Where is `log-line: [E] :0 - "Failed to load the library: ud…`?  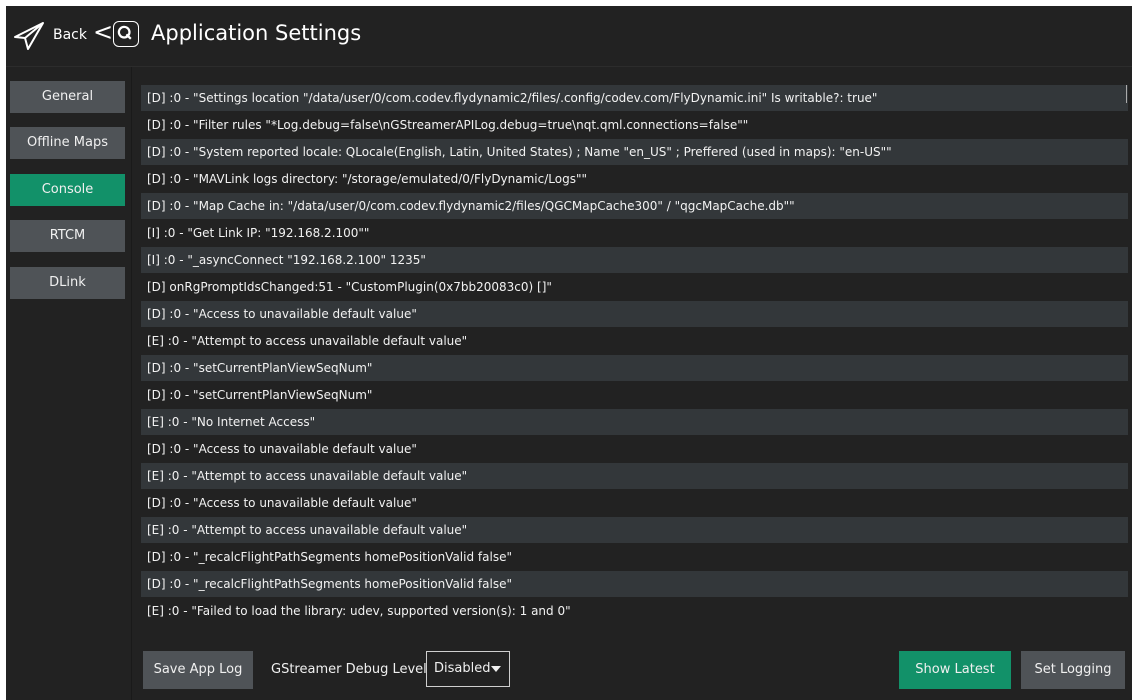
log-line: [E] :0 - "Failed to load the library: ud… is located at coordinates (359, 611).